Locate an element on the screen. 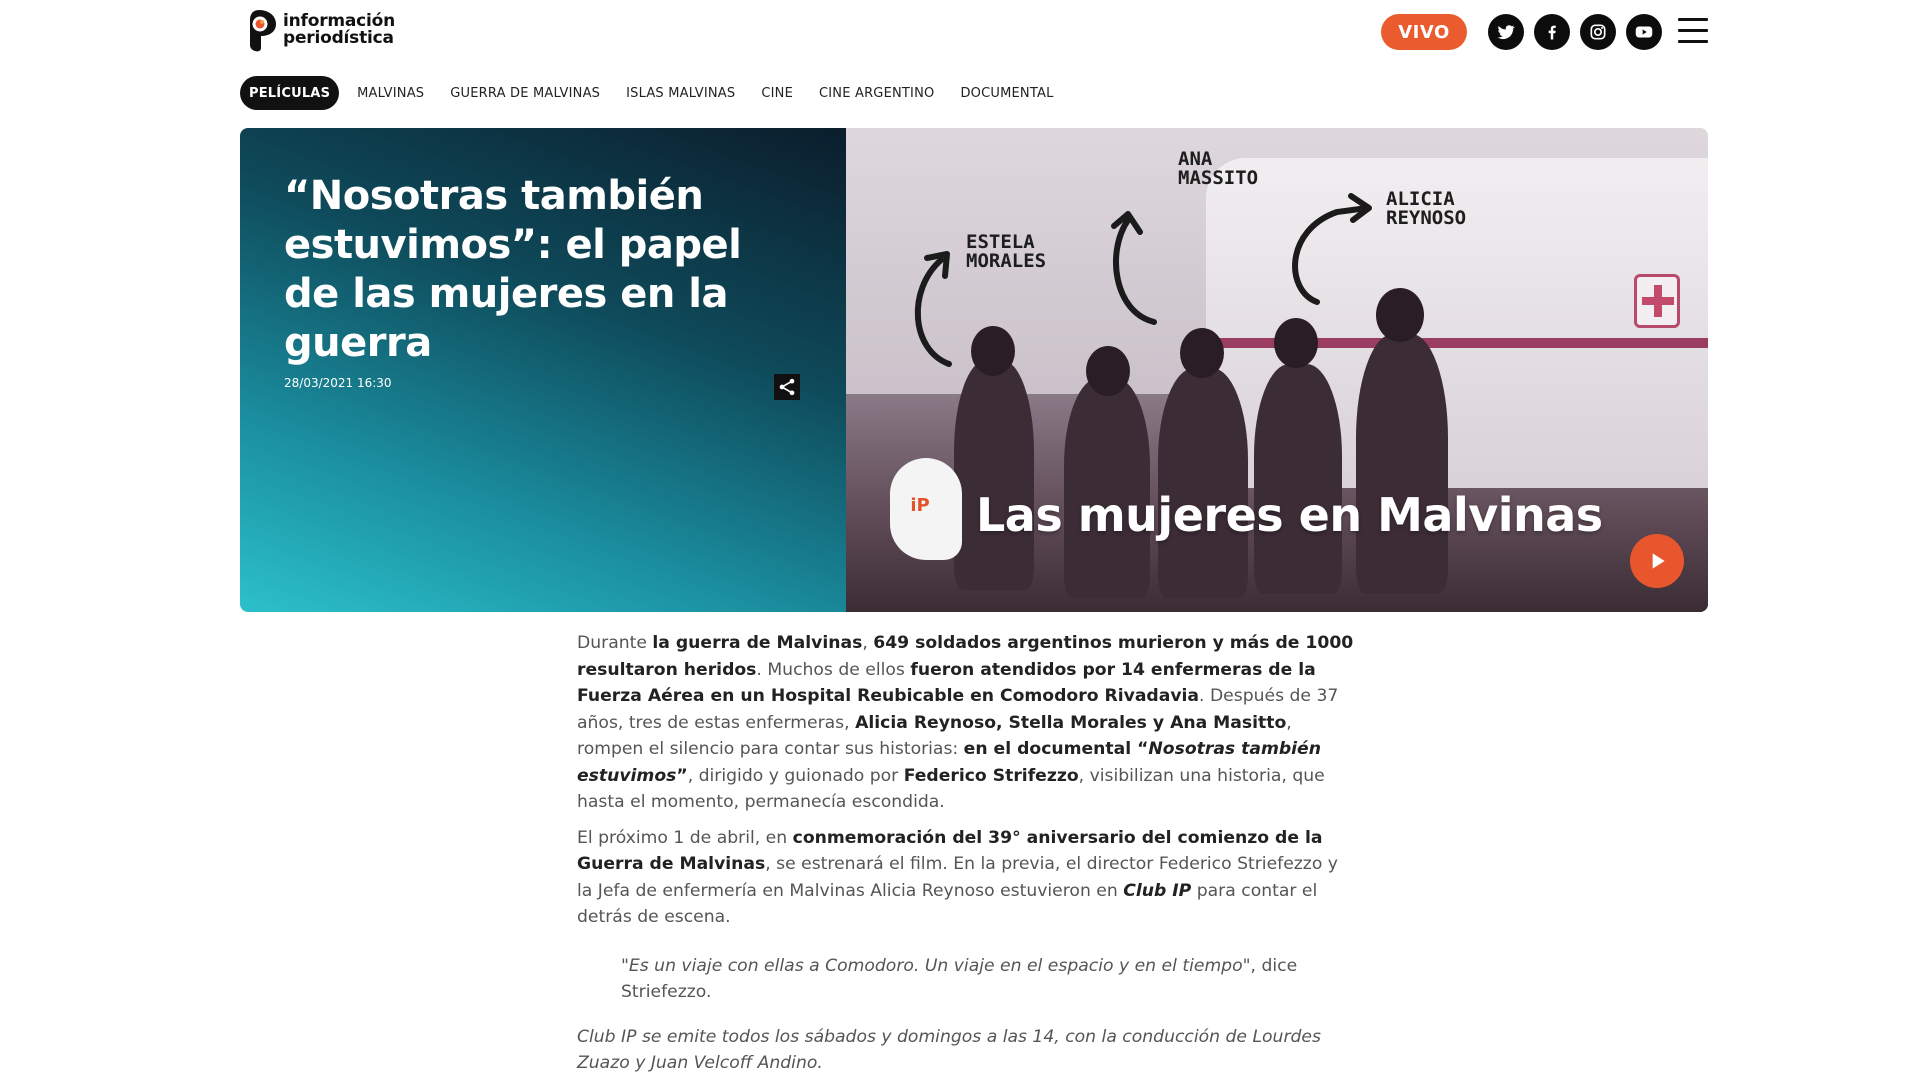  tag-cine: CINE is located at coordinates (777, 93).